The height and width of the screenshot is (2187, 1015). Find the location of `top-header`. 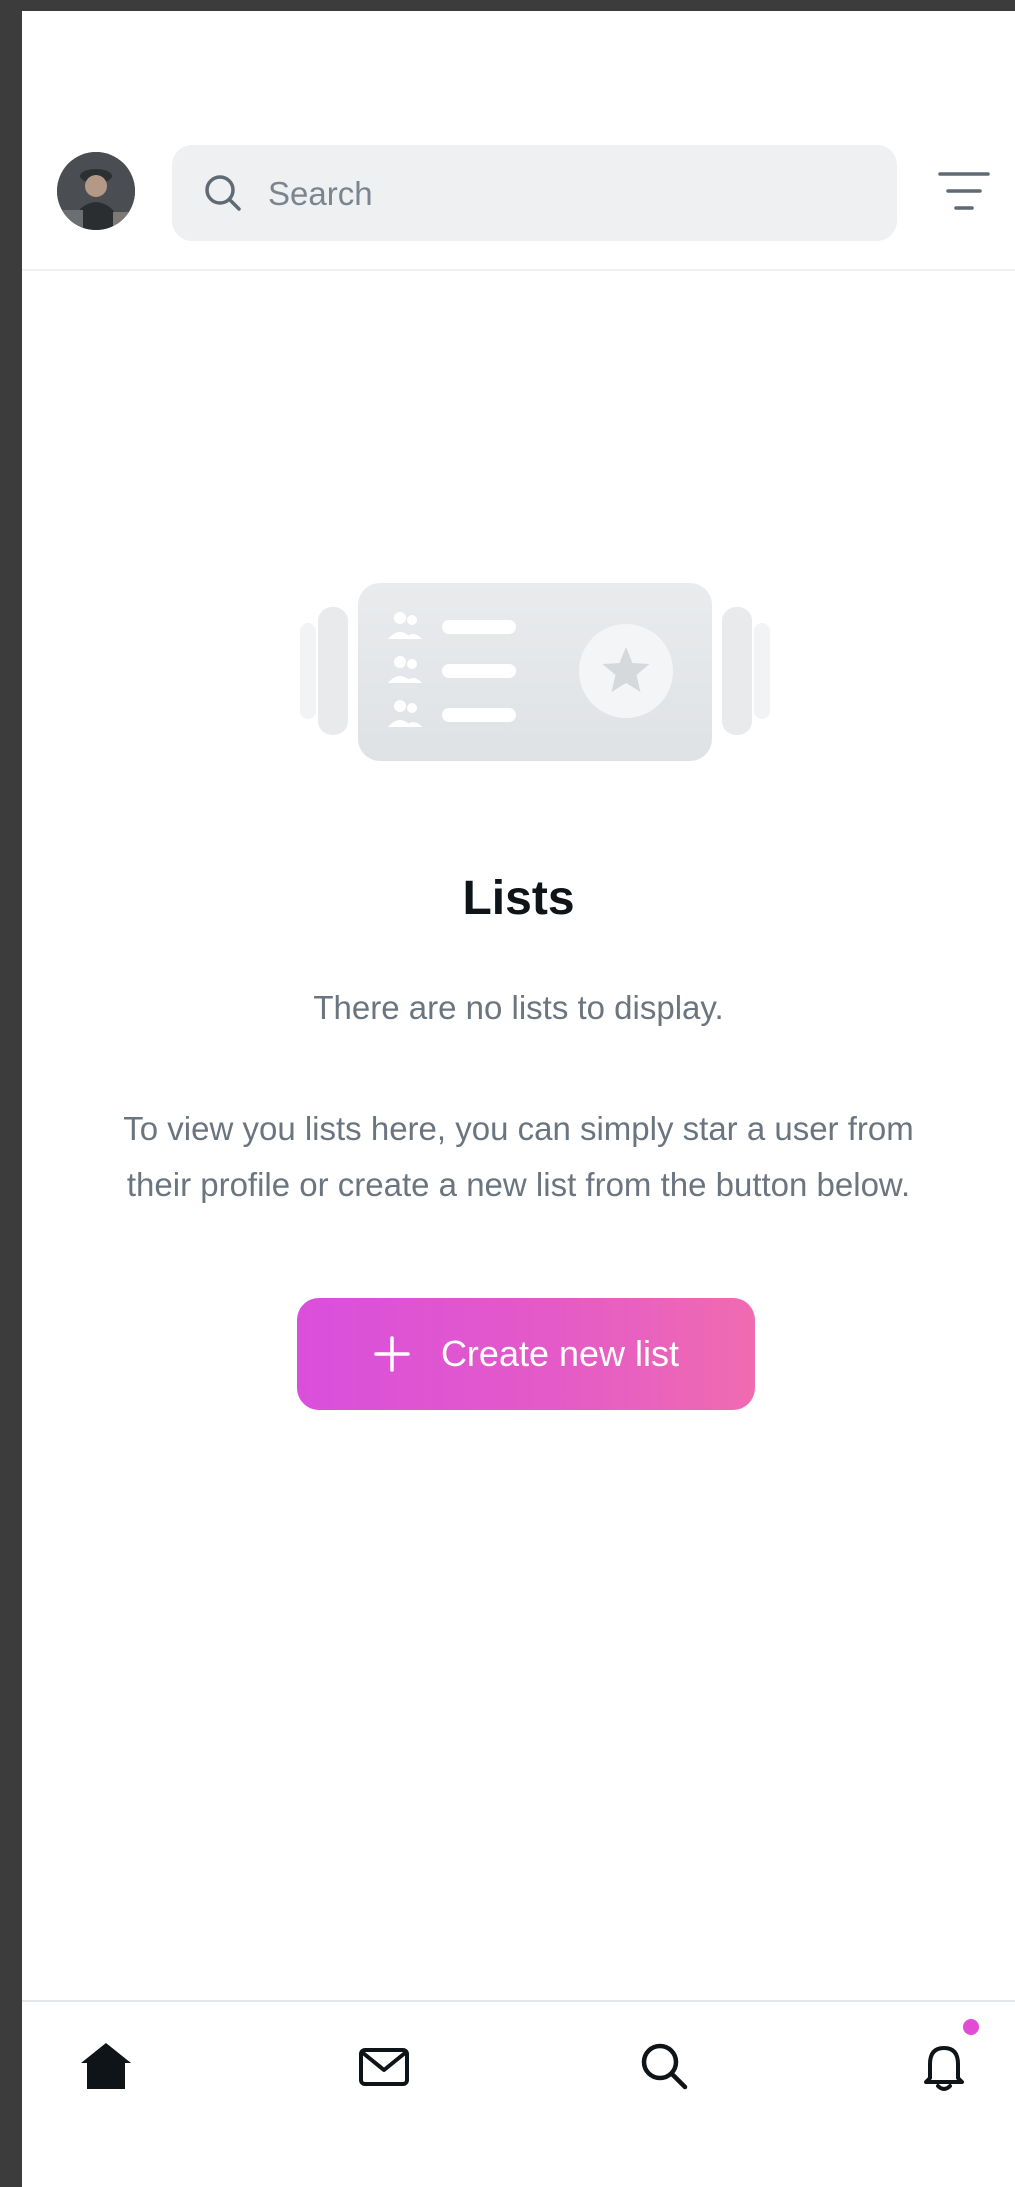

top-header is located at coordinates (518, 141).